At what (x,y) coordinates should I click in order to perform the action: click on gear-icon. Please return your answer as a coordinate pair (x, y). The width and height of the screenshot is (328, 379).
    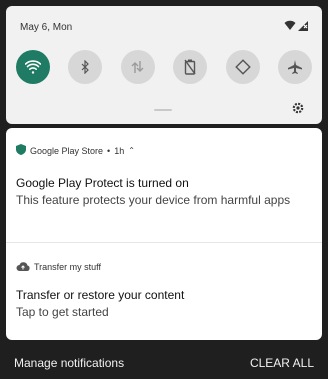
    Looking at the image, I should click on (298, 110).